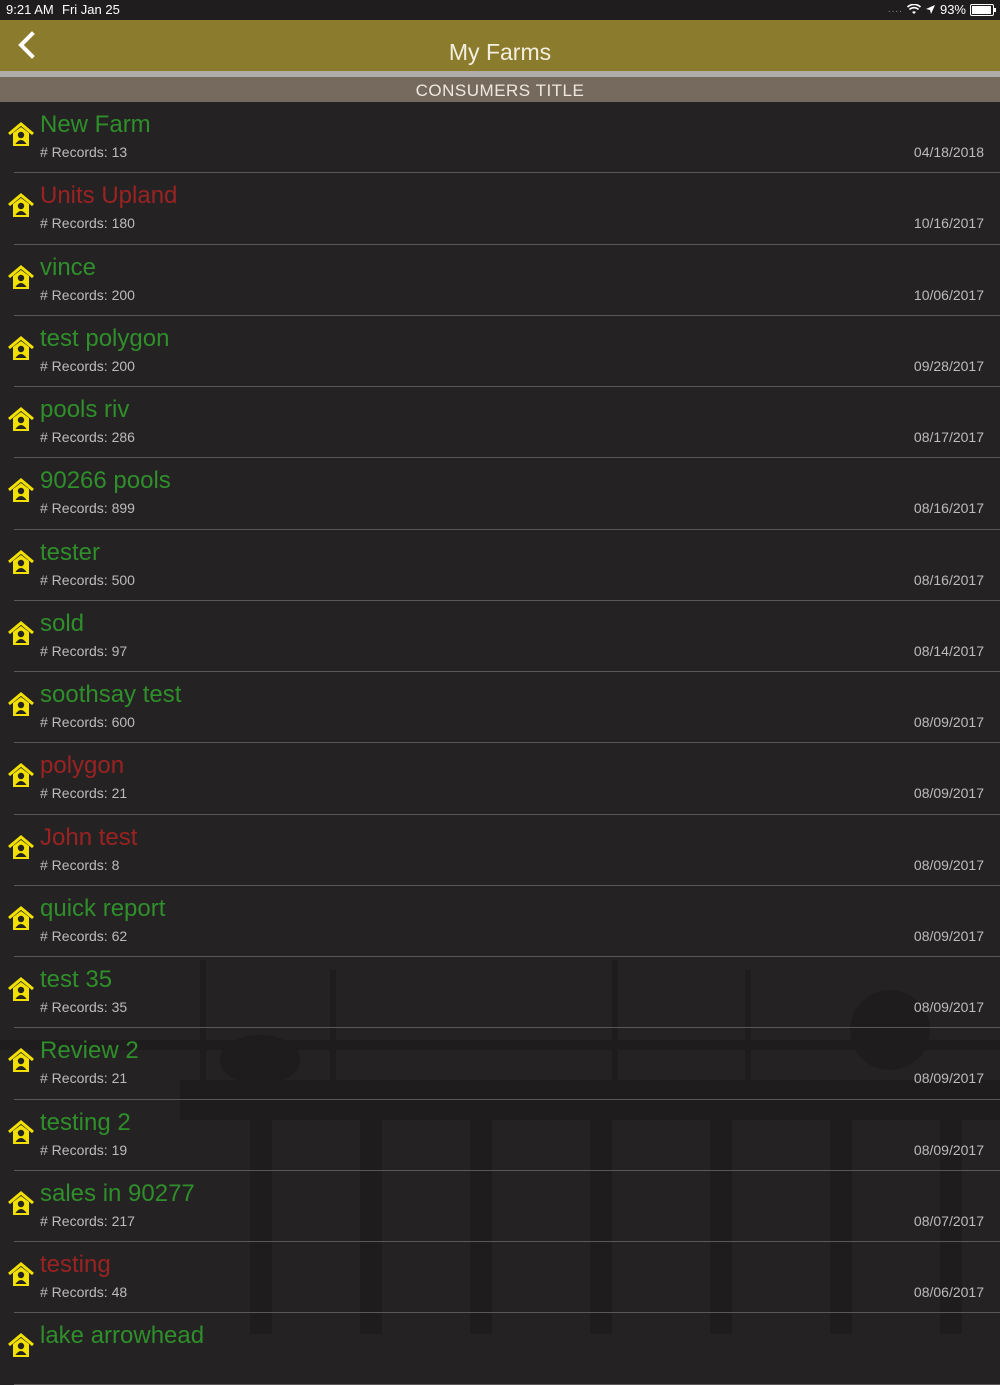 This screenshot has height=1385, width=1000. I want to click on farm-record-count: # Records: 62, so click(84, 935).